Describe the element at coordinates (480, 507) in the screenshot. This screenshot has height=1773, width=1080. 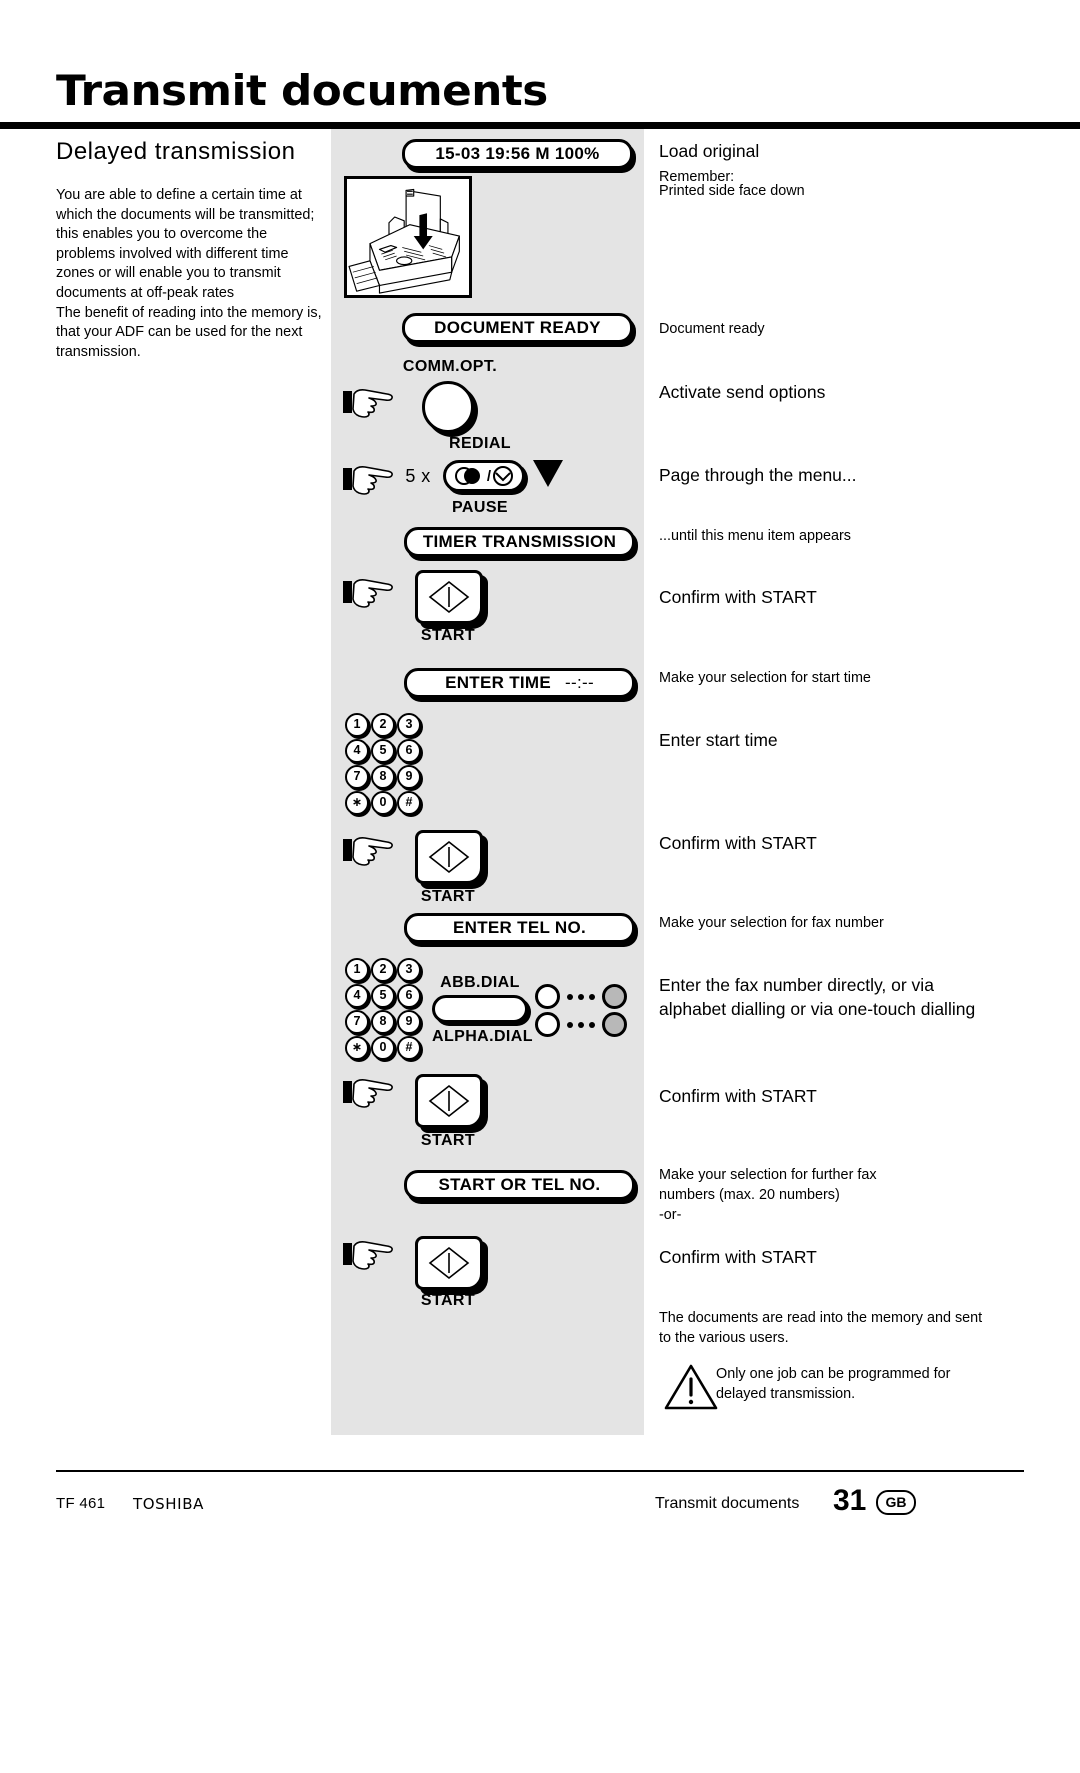
I see `pause-label: PAUSE` at that location.